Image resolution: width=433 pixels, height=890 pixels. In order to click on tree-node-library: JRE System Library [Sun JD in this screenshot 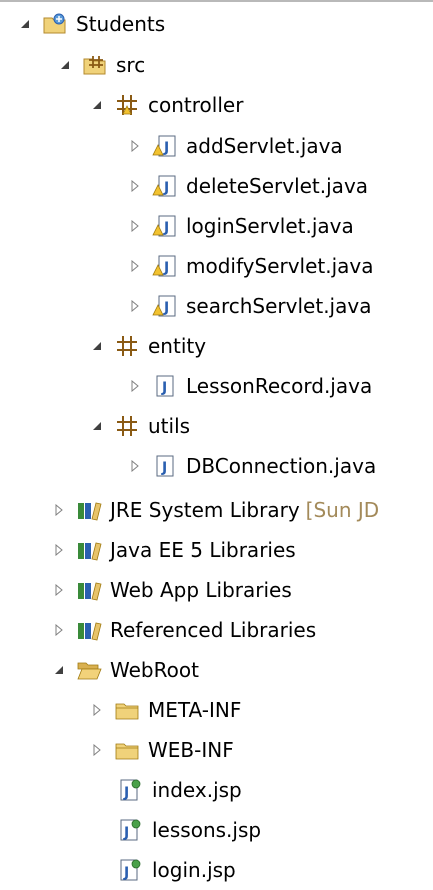, I will do `click(215, 510)`.